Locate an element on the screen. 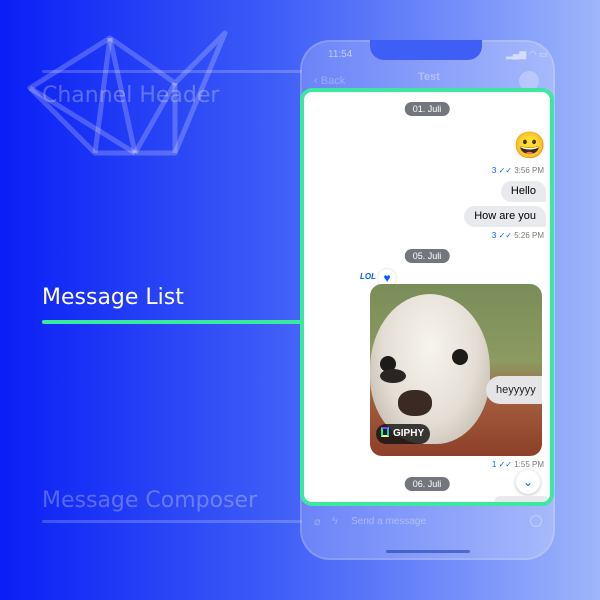 This screenshot has width=600, height=600. lol-reaction-icon: LOL is located at coordinates (368, 276).